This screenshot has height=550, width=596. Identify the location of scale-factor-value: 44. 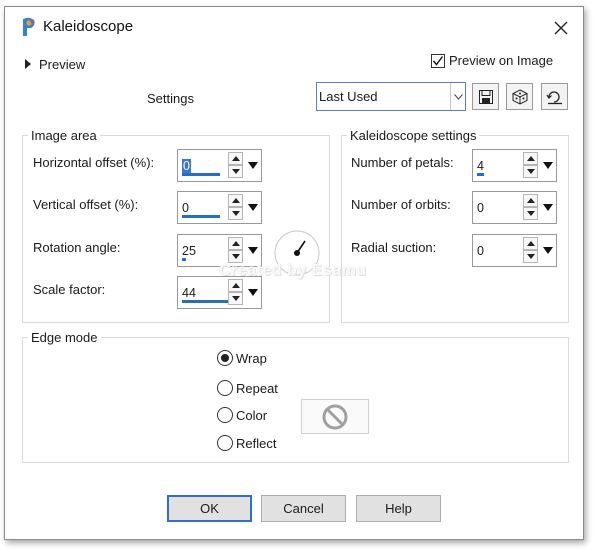
(189, 293).